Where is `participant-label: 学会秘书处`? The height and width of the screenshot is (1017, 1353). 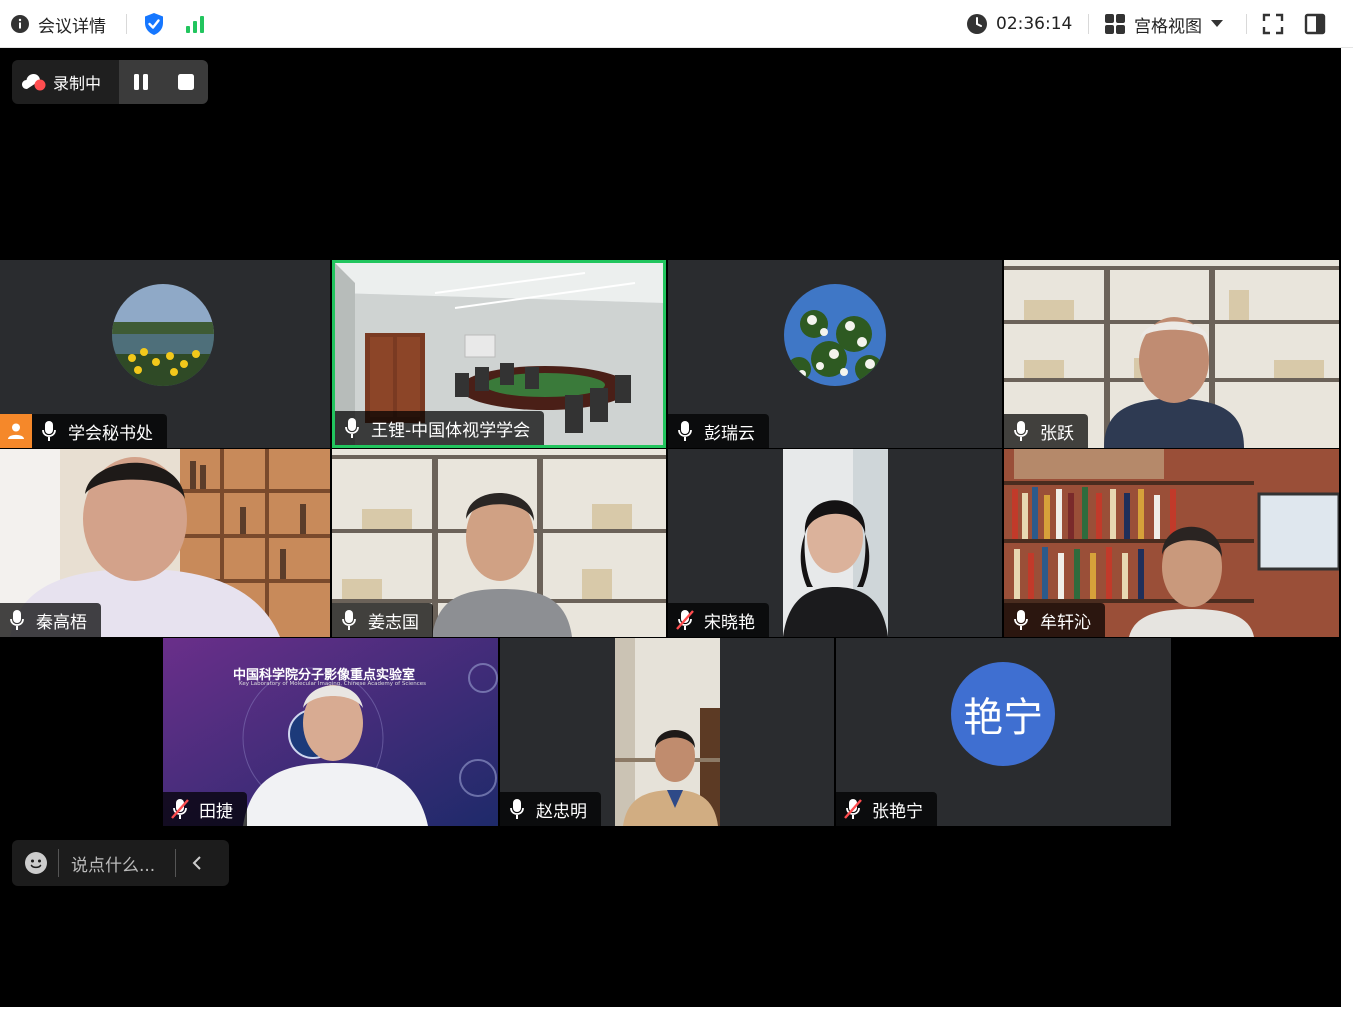
participant-label: 学会秘书处 is located at coordinates (83, 431).